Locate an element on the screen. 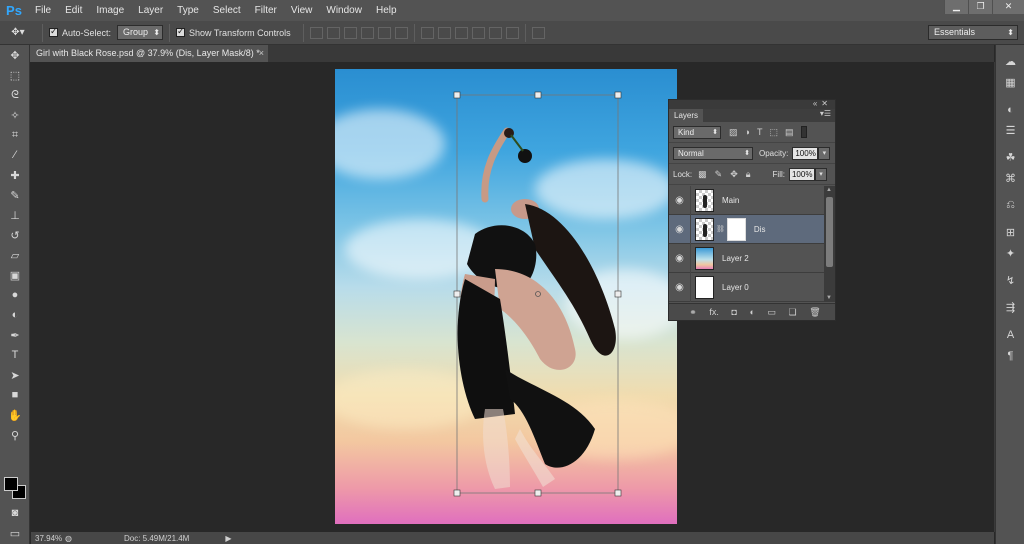 Image resolution: width=1024 pixels, height=544 pixels. align-left-edges-icon is located at coordinates (367, 32).